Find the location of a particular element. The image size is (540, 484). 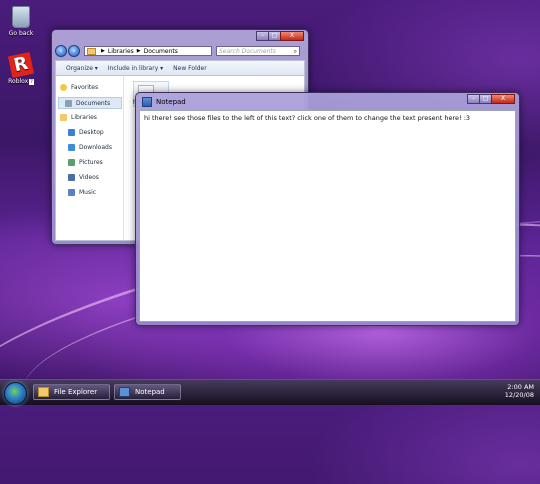

videos-icon is located at coordinates (71, 177).